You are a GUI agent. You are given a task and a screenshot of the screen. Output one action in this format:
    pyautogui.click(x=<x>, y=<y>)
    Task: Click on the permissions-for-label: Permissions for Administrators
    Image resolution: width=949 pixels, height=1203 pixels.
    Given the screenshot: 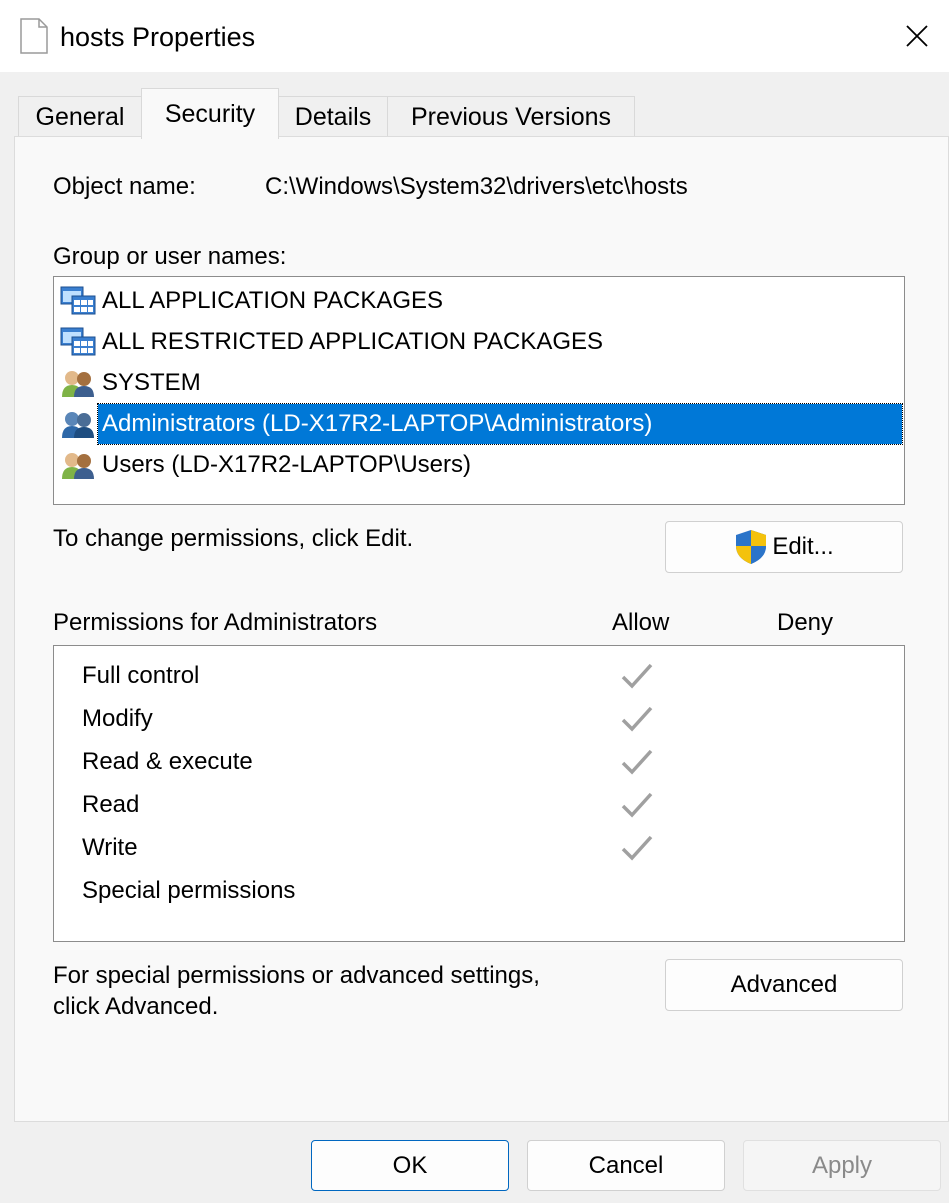 What is the action you would take?
    pyautogui.click(x=215, y=622)
    